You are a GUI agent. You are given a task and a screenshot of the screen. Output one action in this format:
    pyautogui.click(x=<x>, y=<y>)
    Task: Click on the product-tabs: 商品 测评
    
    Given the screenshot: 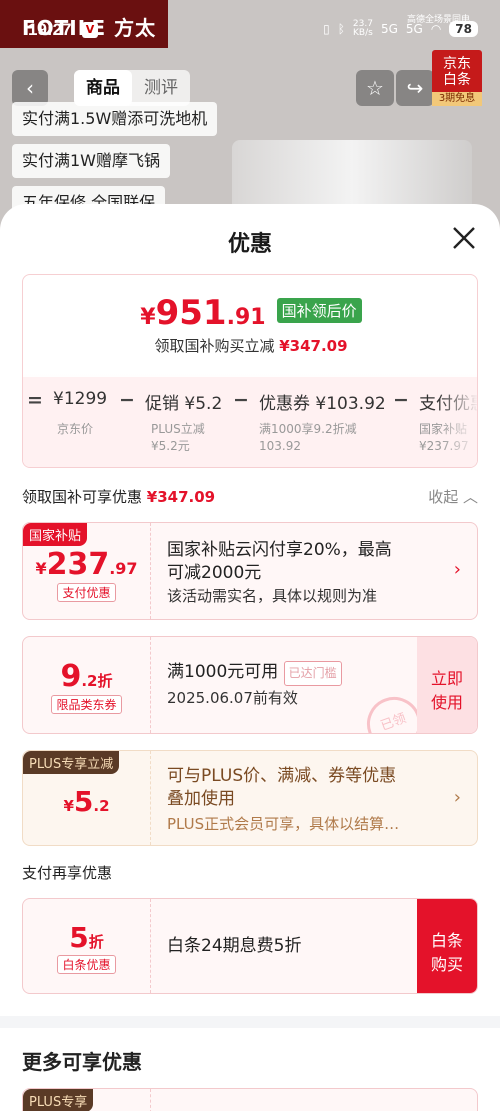 What is the action you would take?
    pyautogui.click(x=132, y=88)
    